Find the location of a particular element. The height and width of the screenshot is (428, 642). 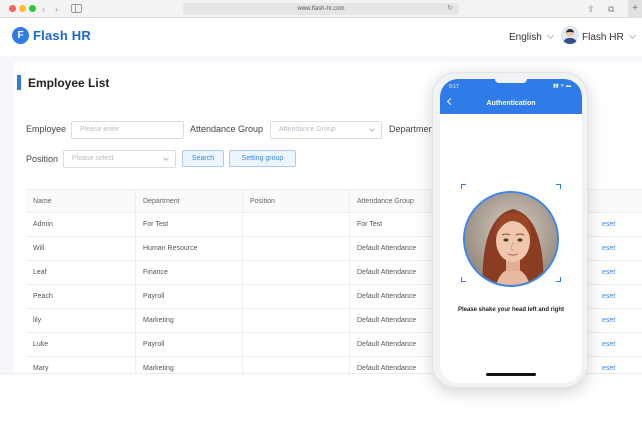

phone-notch is located at coordinates (511, 81).